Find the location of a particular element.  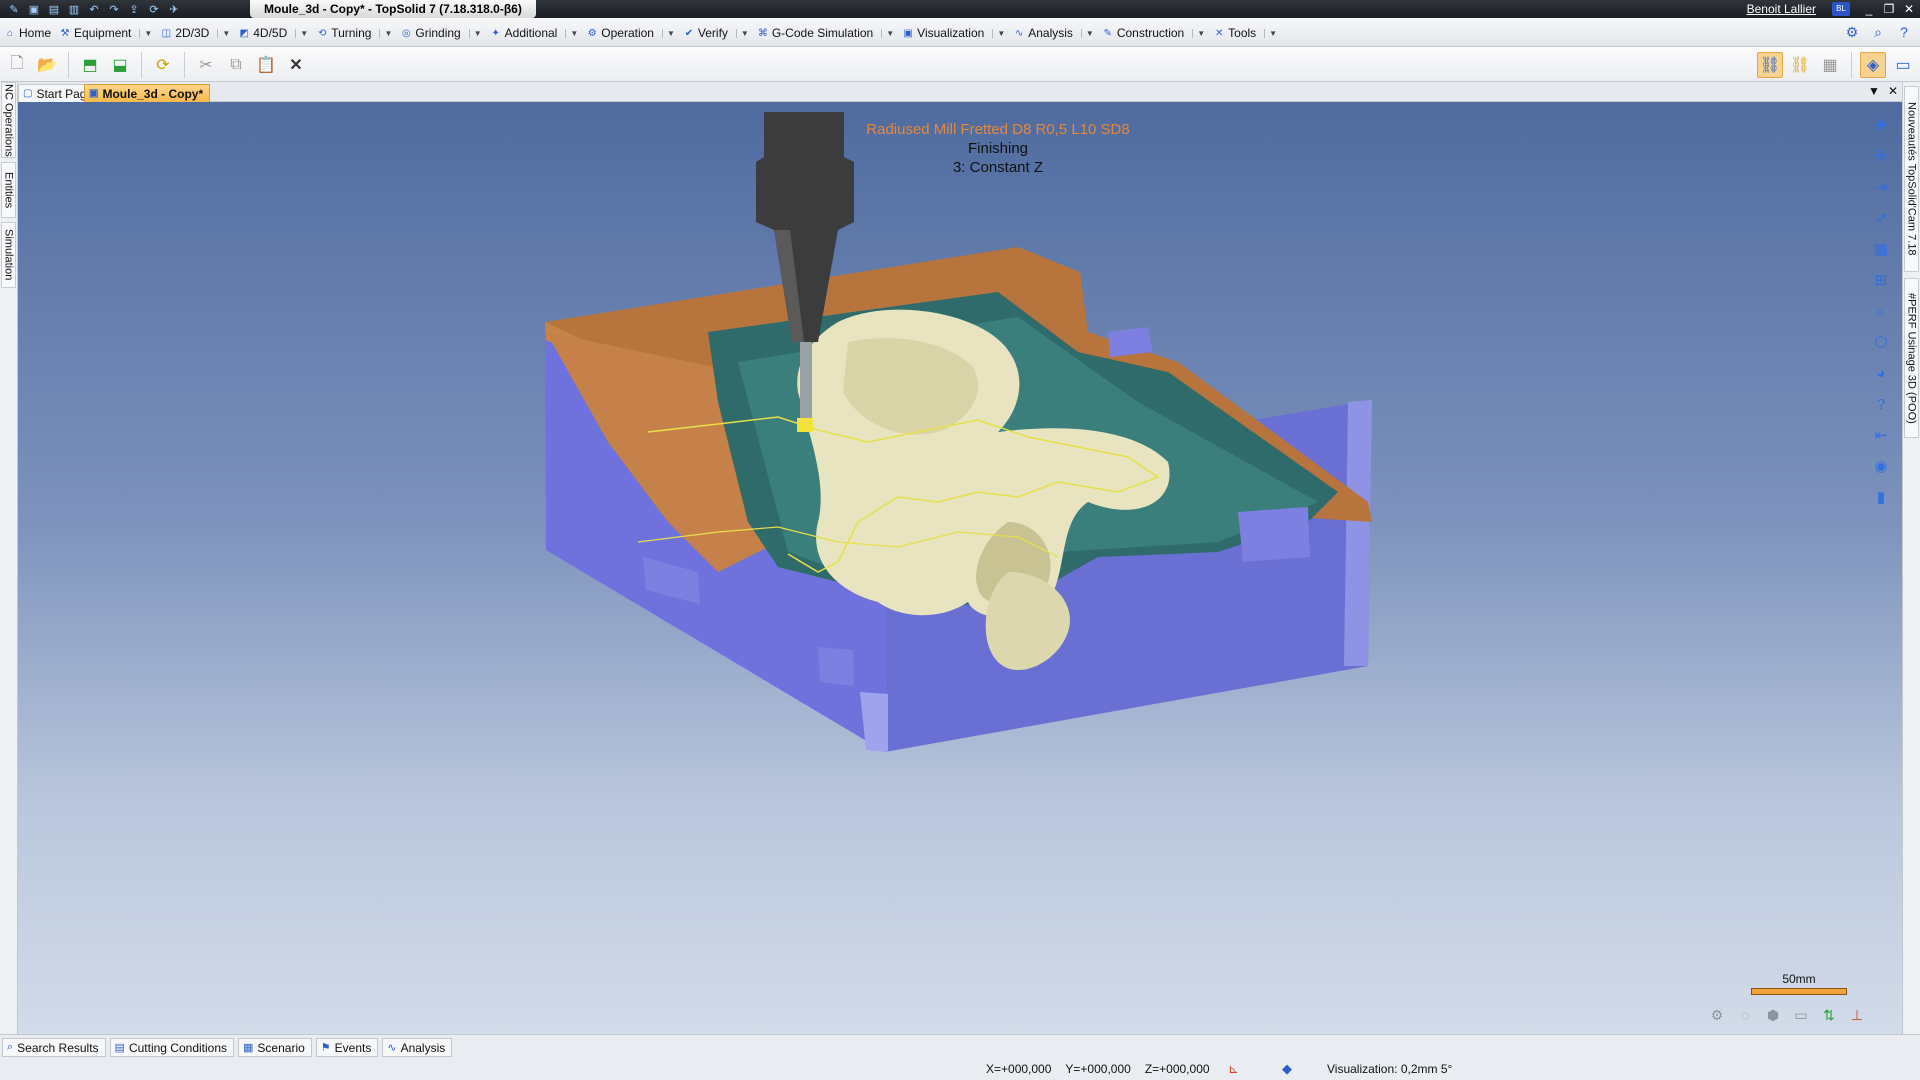

tab-analysis: ∿ Analysis is located at coordinates (417, 1047).